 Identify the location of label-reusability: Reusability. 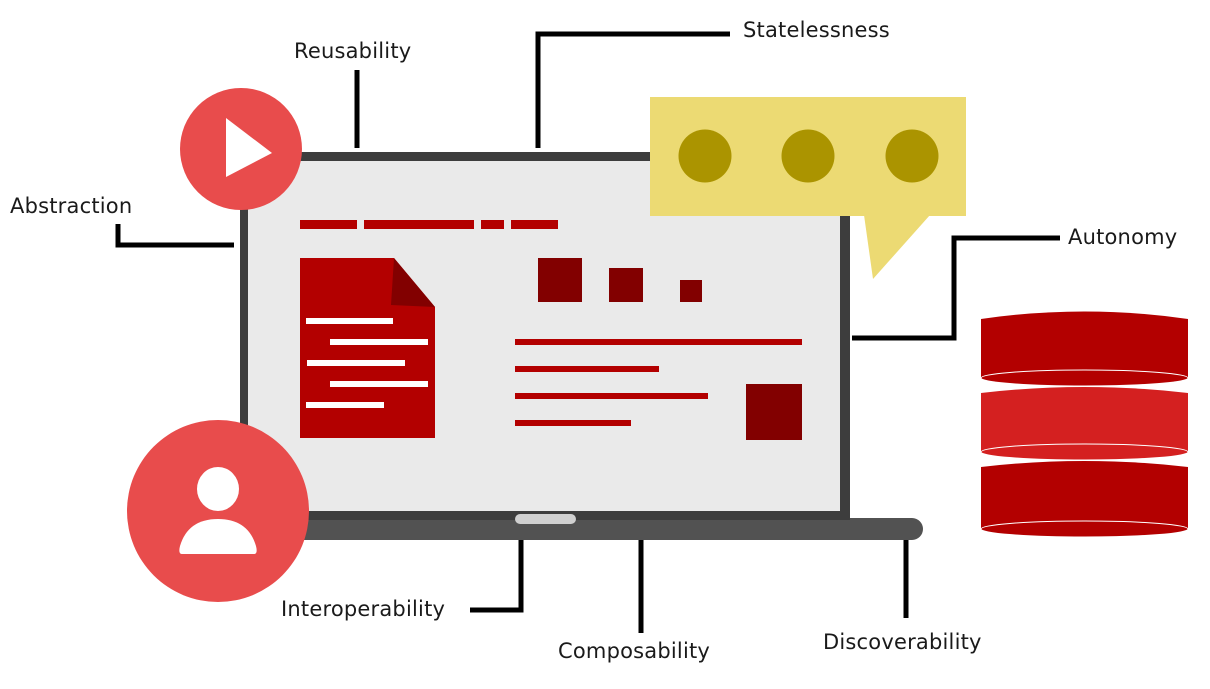
(353, 51).